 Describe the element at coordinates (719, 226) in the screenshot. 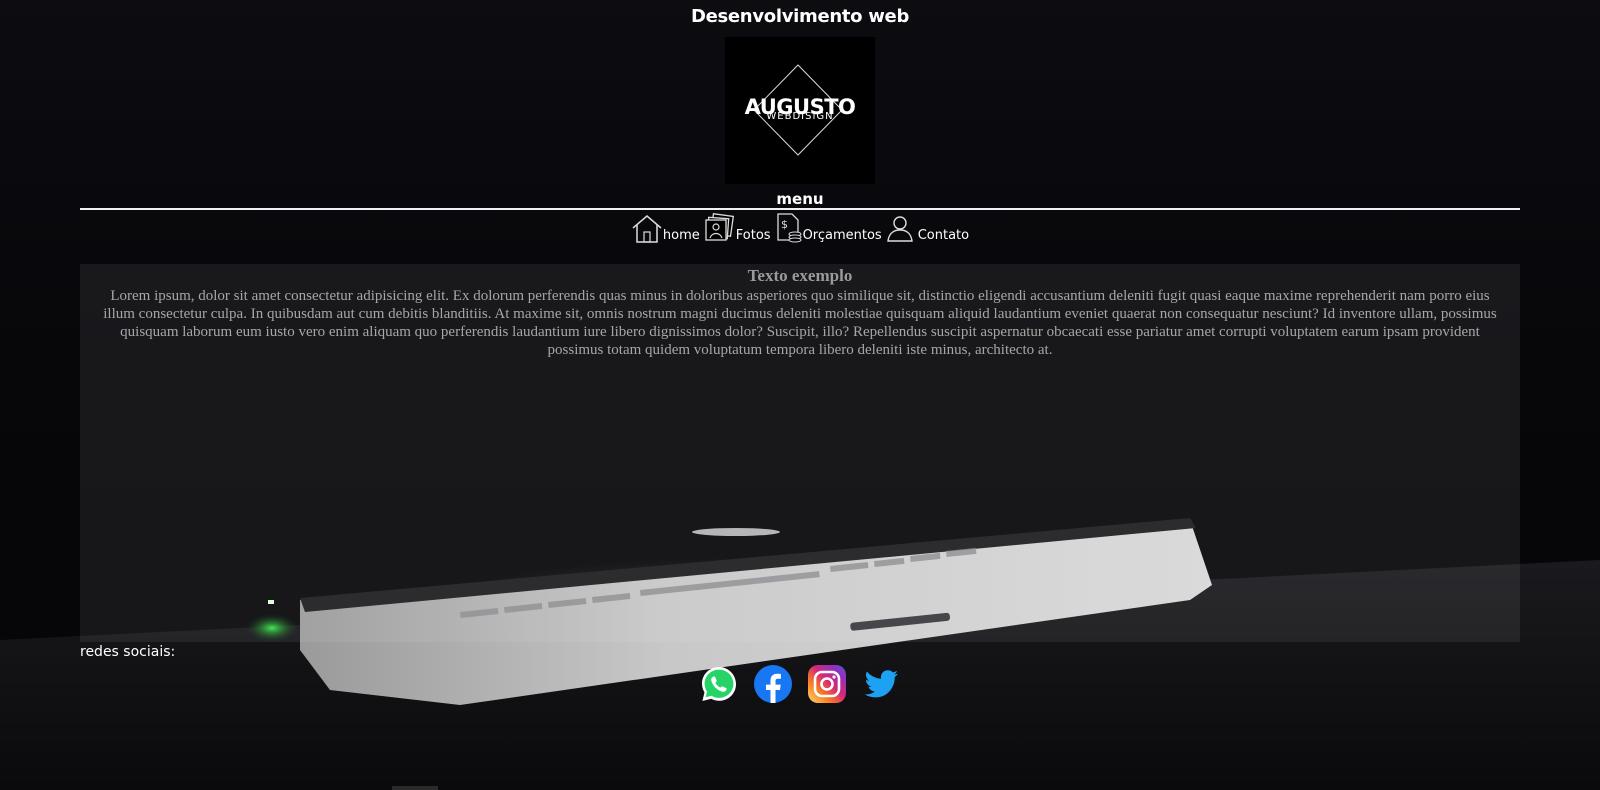

I see `photos-icon` at that location.